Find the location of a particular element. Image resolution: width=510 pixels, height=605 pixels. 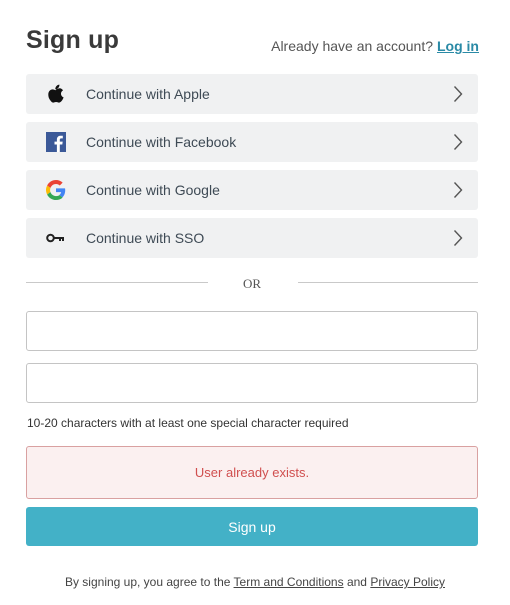

password-input is located at coordinates (252, 383).